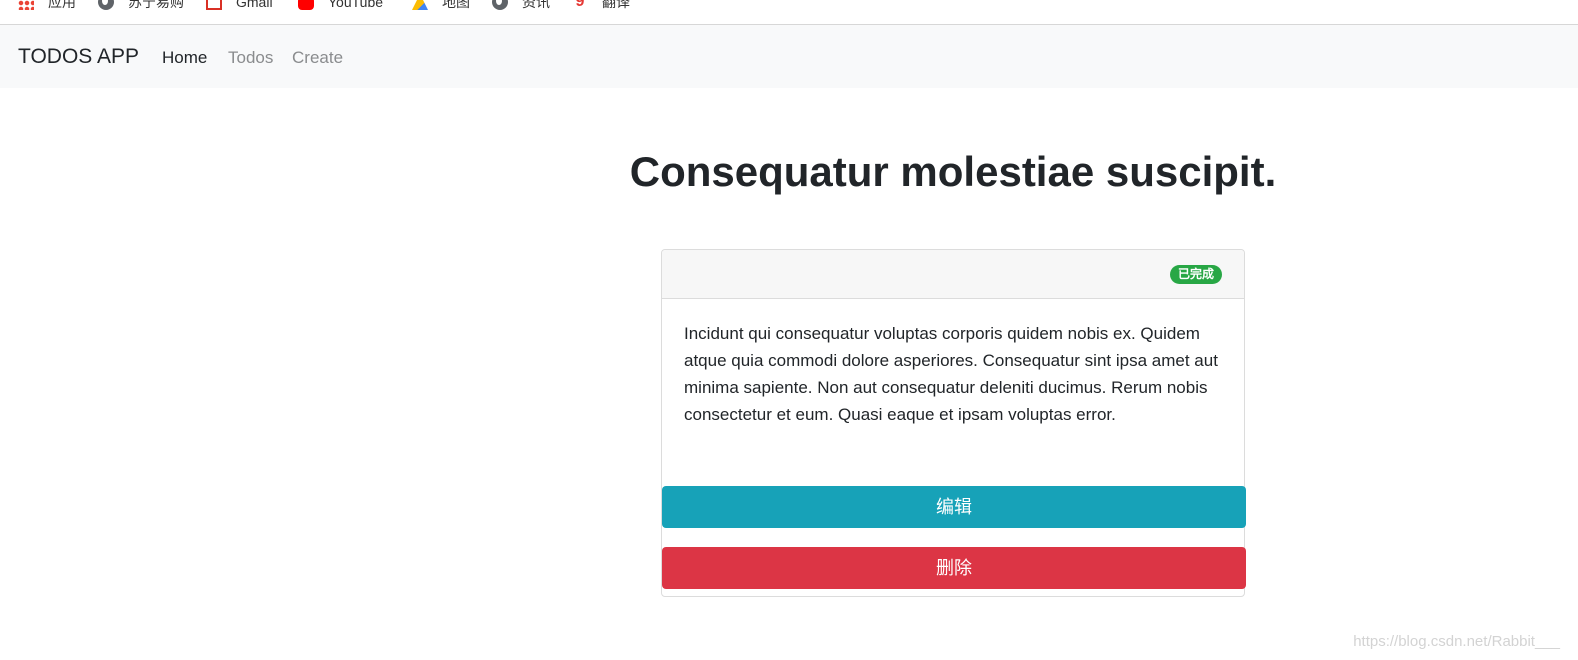 Image resolution: width=1578 pixels, height=660 pixels. What do you see at coordinates (601, 6) in the screenshot?
I see `bookmark-translate: 9 翻译` at bounding box center [601, 6].